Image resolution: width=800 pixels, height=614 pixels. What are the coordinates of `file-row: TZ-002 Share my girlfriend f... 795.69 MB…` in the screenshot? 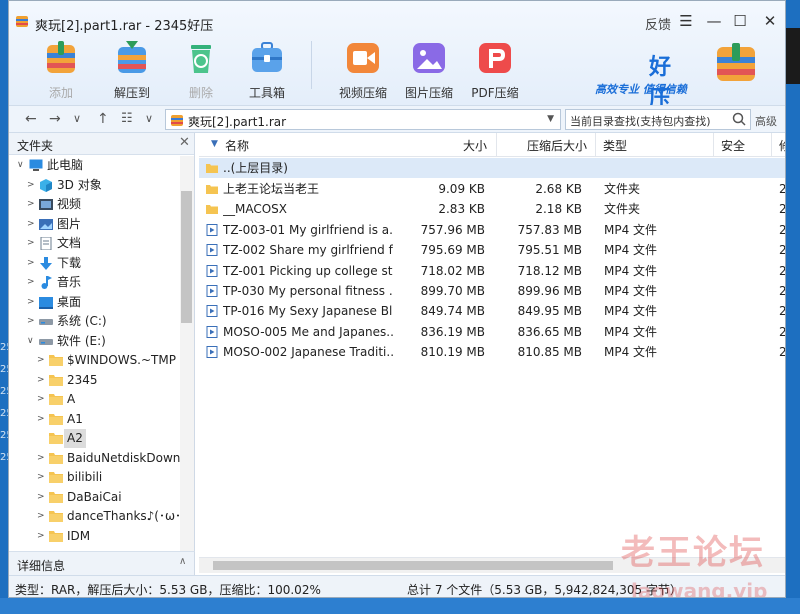 It's located at (492, 250).